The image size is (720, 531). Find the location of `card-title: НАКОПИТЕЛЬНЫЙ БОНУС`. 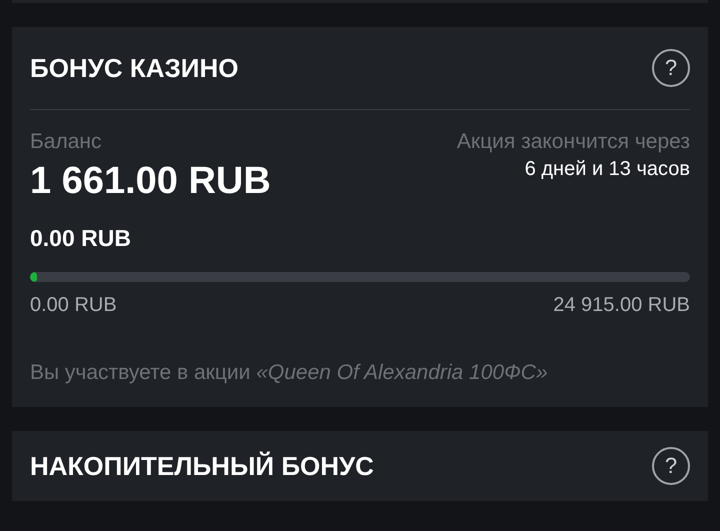

card-title: НАКОПИТЕЛЬНЫЙ БОНУС is located at coordinates (202, 466).